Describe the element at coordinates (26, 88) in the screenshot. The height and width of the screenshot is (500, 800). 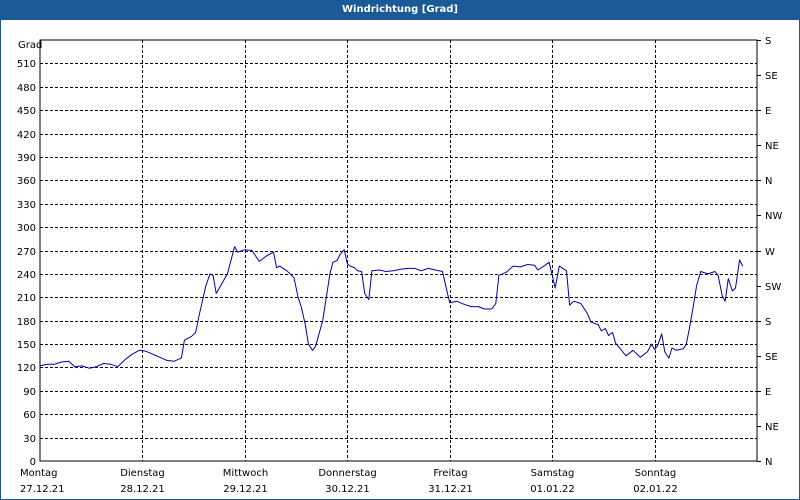
I see `y-tick-label: 480` at that location.